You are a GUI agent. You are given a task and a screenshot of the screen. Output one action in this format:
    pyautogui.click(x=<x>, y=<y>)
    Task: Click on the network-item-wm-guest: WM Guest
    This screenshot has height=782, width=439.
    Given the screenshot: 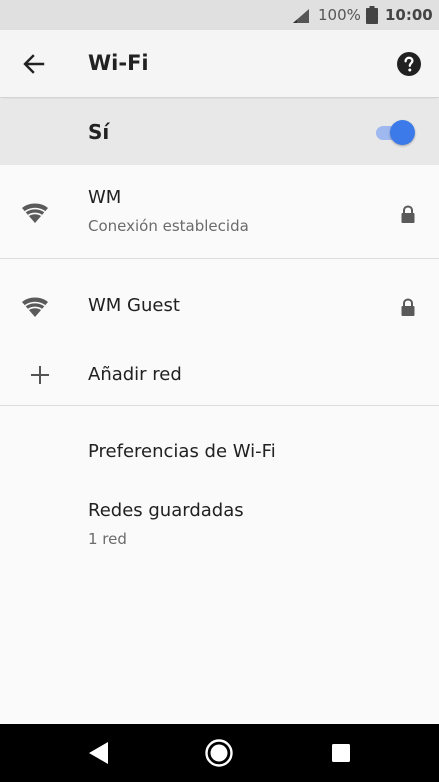 What is the action you would take?
    pyautogui.click(x=219, y=298)
    